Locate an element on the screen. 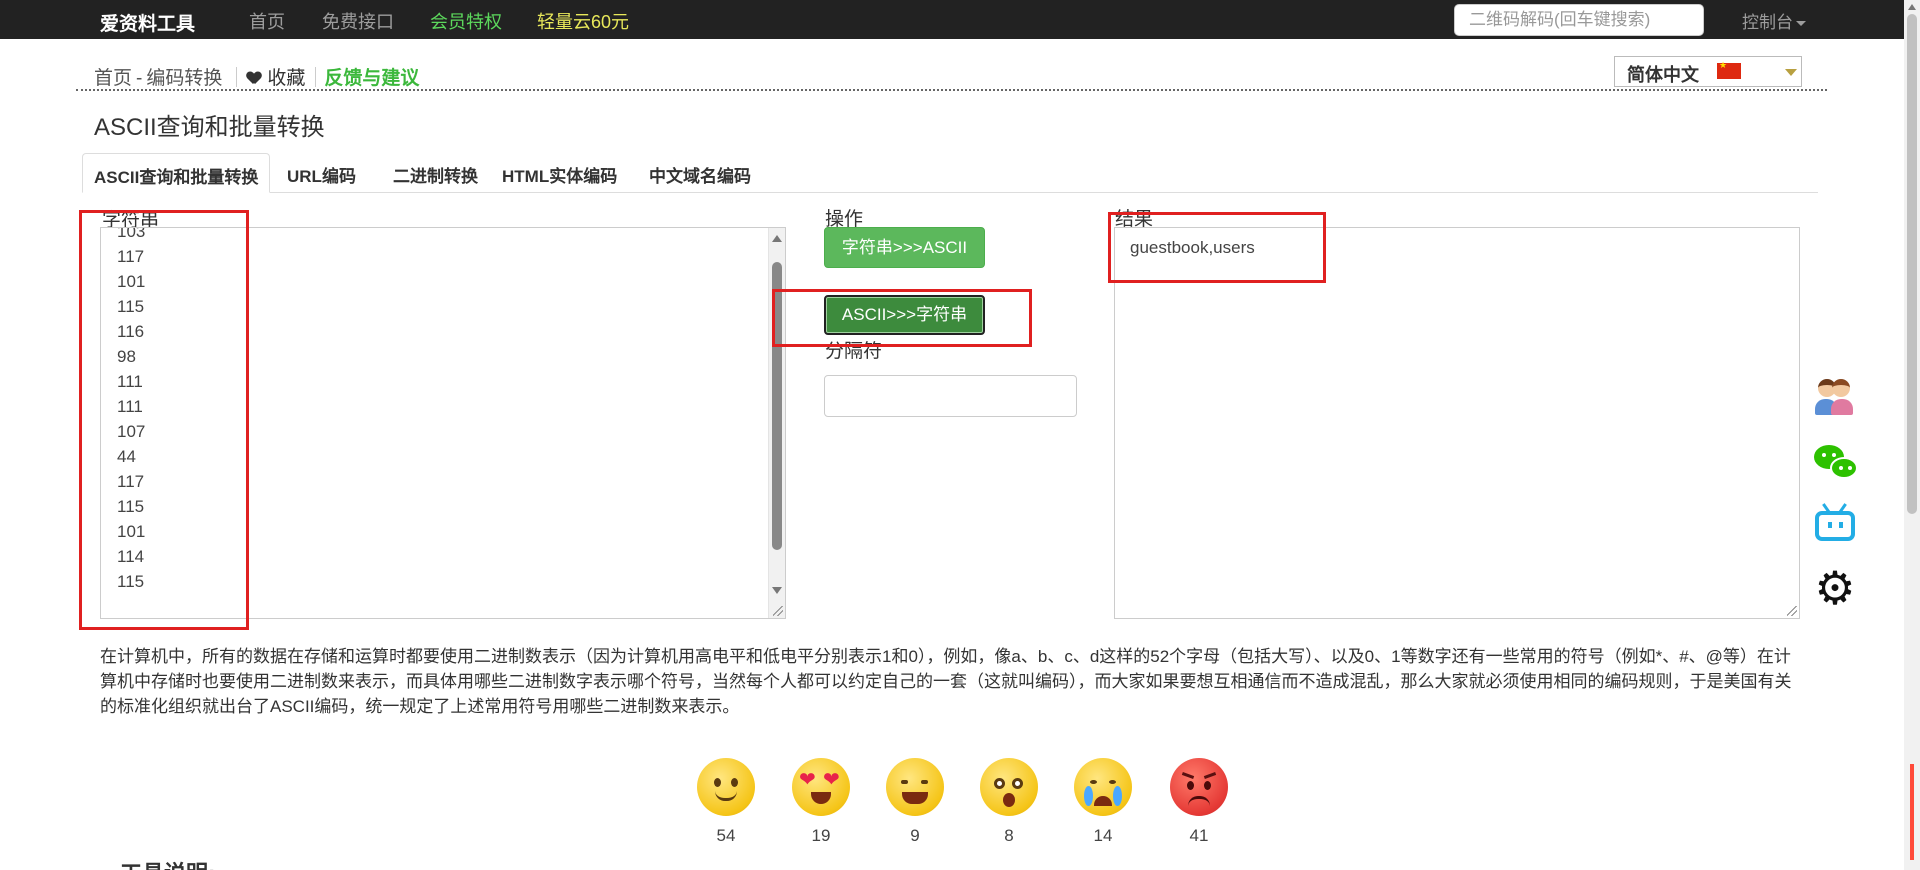 The image size is (1920, 870). breadcrumb: 首页 - 编码转换 收藏 反馈与建议 is located at coordinates (256, 76).